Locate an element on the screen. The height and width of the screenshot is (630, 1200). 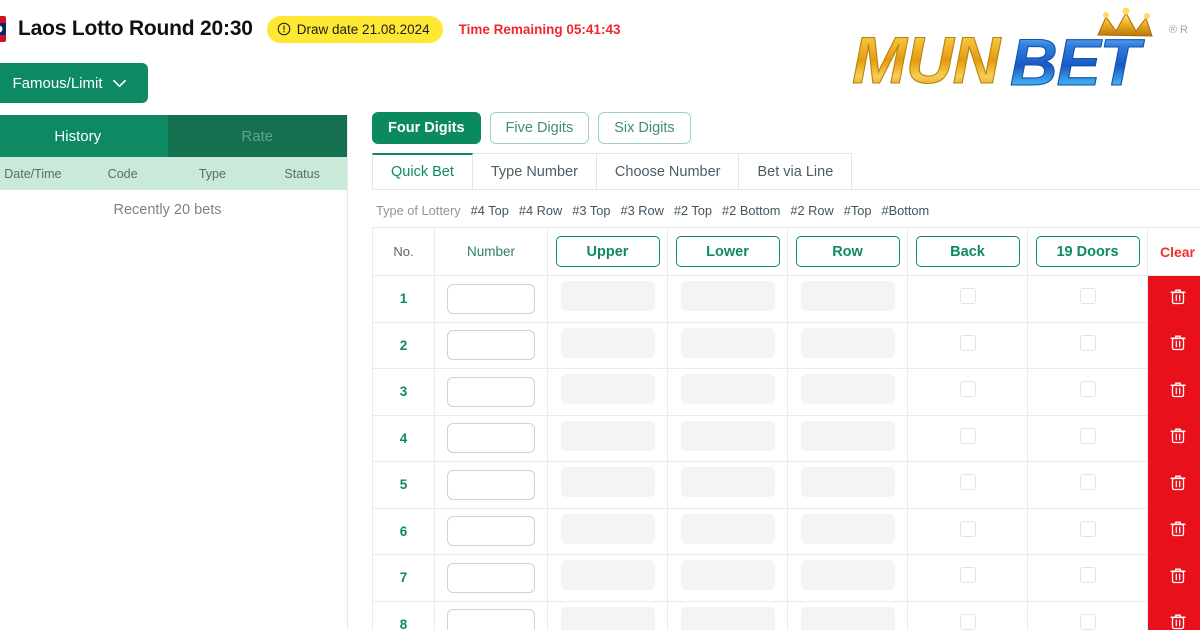
famous-limit-button: Famous/Limit is located at coordinates (74, 83).